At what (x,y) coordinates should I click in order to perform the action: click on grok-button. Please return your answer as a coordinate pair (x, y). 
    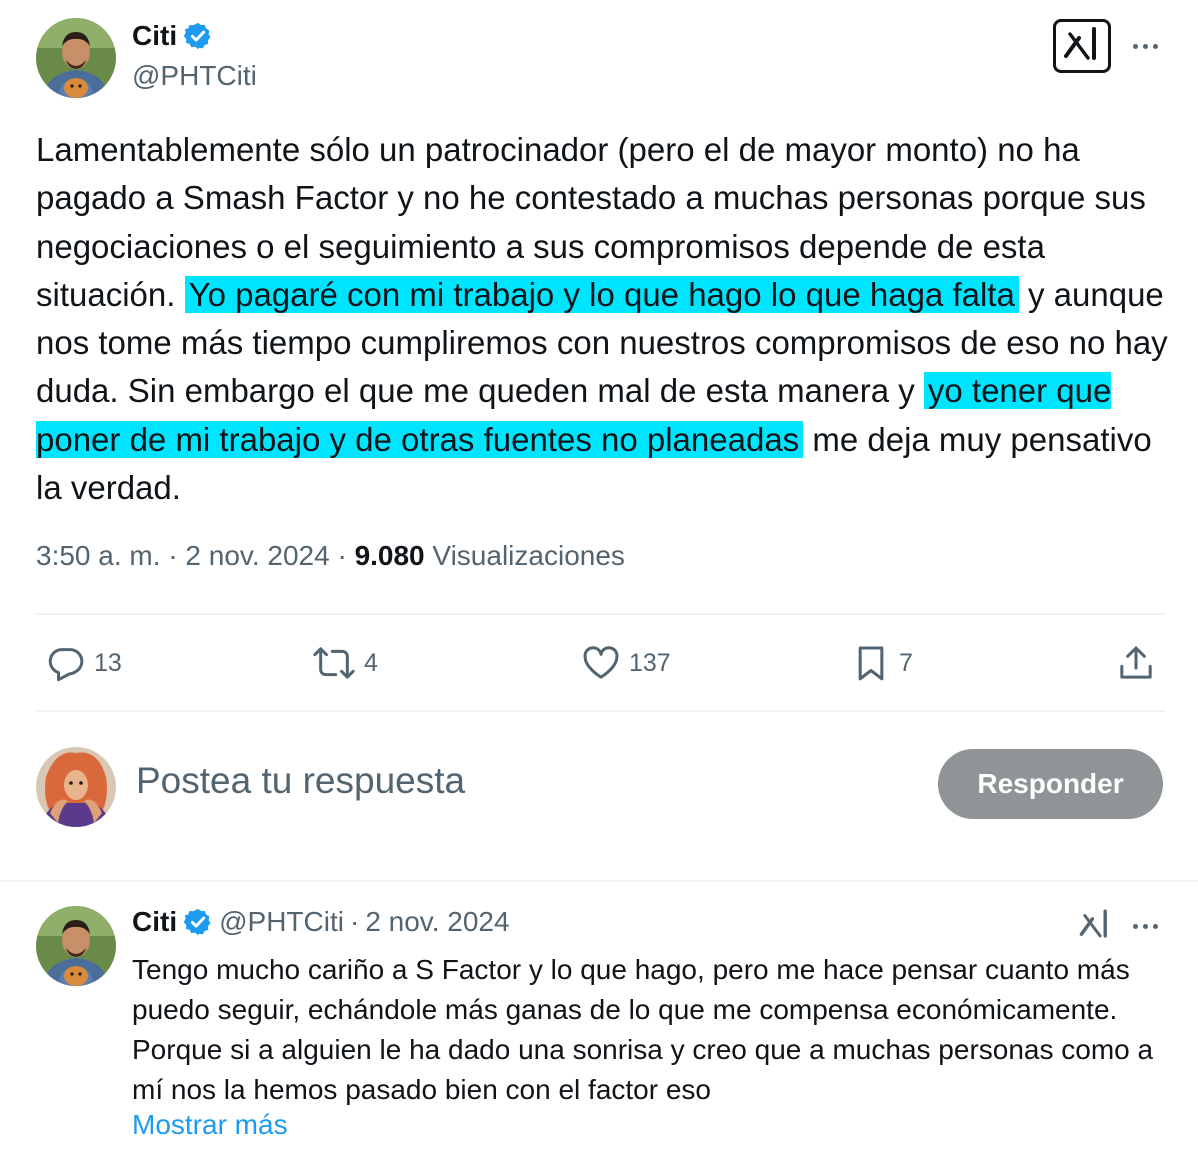
    Looking at the image, I should click on (1082, 46).